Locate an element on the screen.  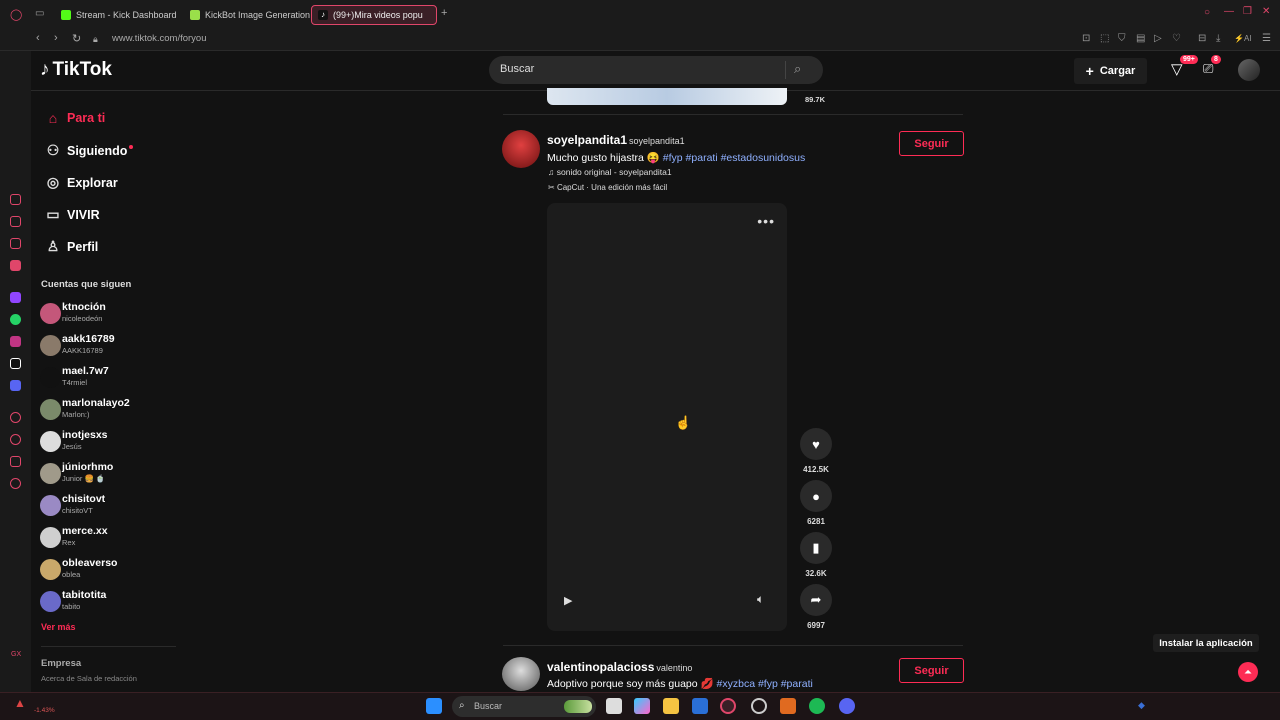
tiktok-logo: ♪ TikTok is located at coordinates (76, 70).